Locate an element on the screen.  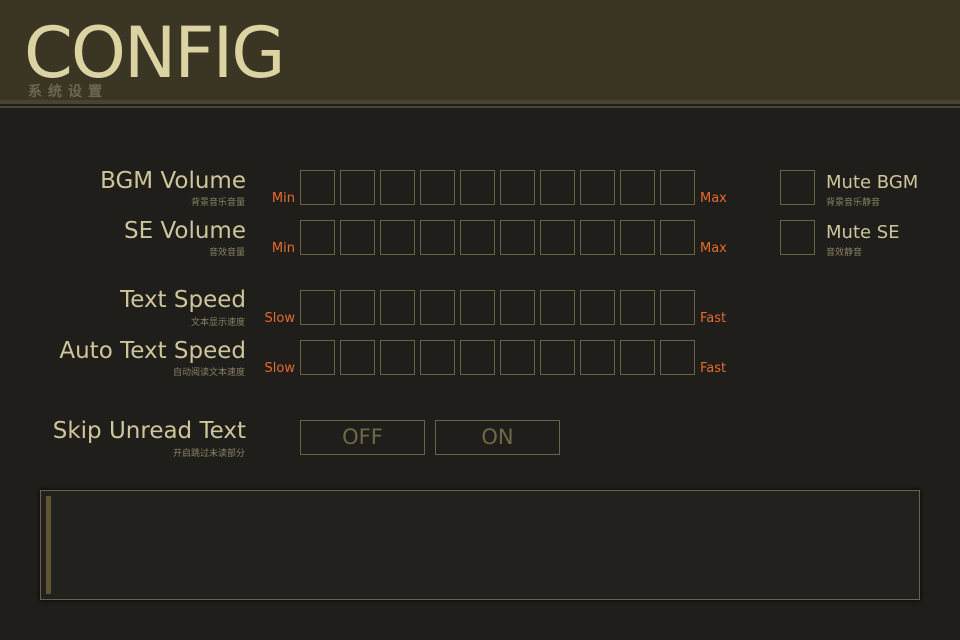
skip-unread-label: Skip Unread Text is located at coordinates (149, 431).